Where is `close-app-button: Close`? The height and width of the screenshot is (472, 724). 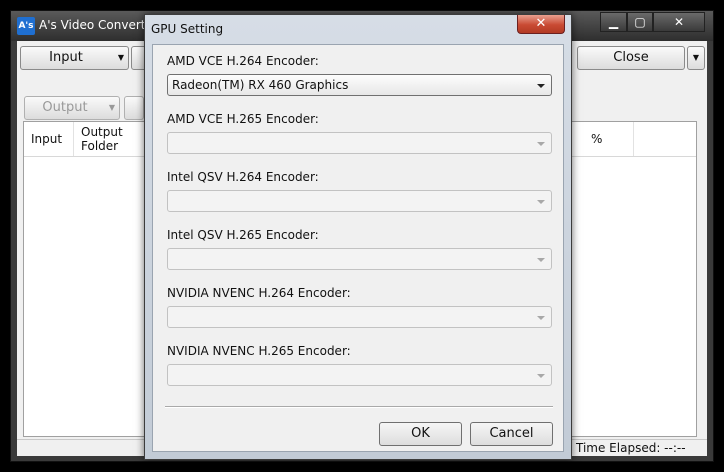 close-app-button: Close is located at coordinates (631, 58).